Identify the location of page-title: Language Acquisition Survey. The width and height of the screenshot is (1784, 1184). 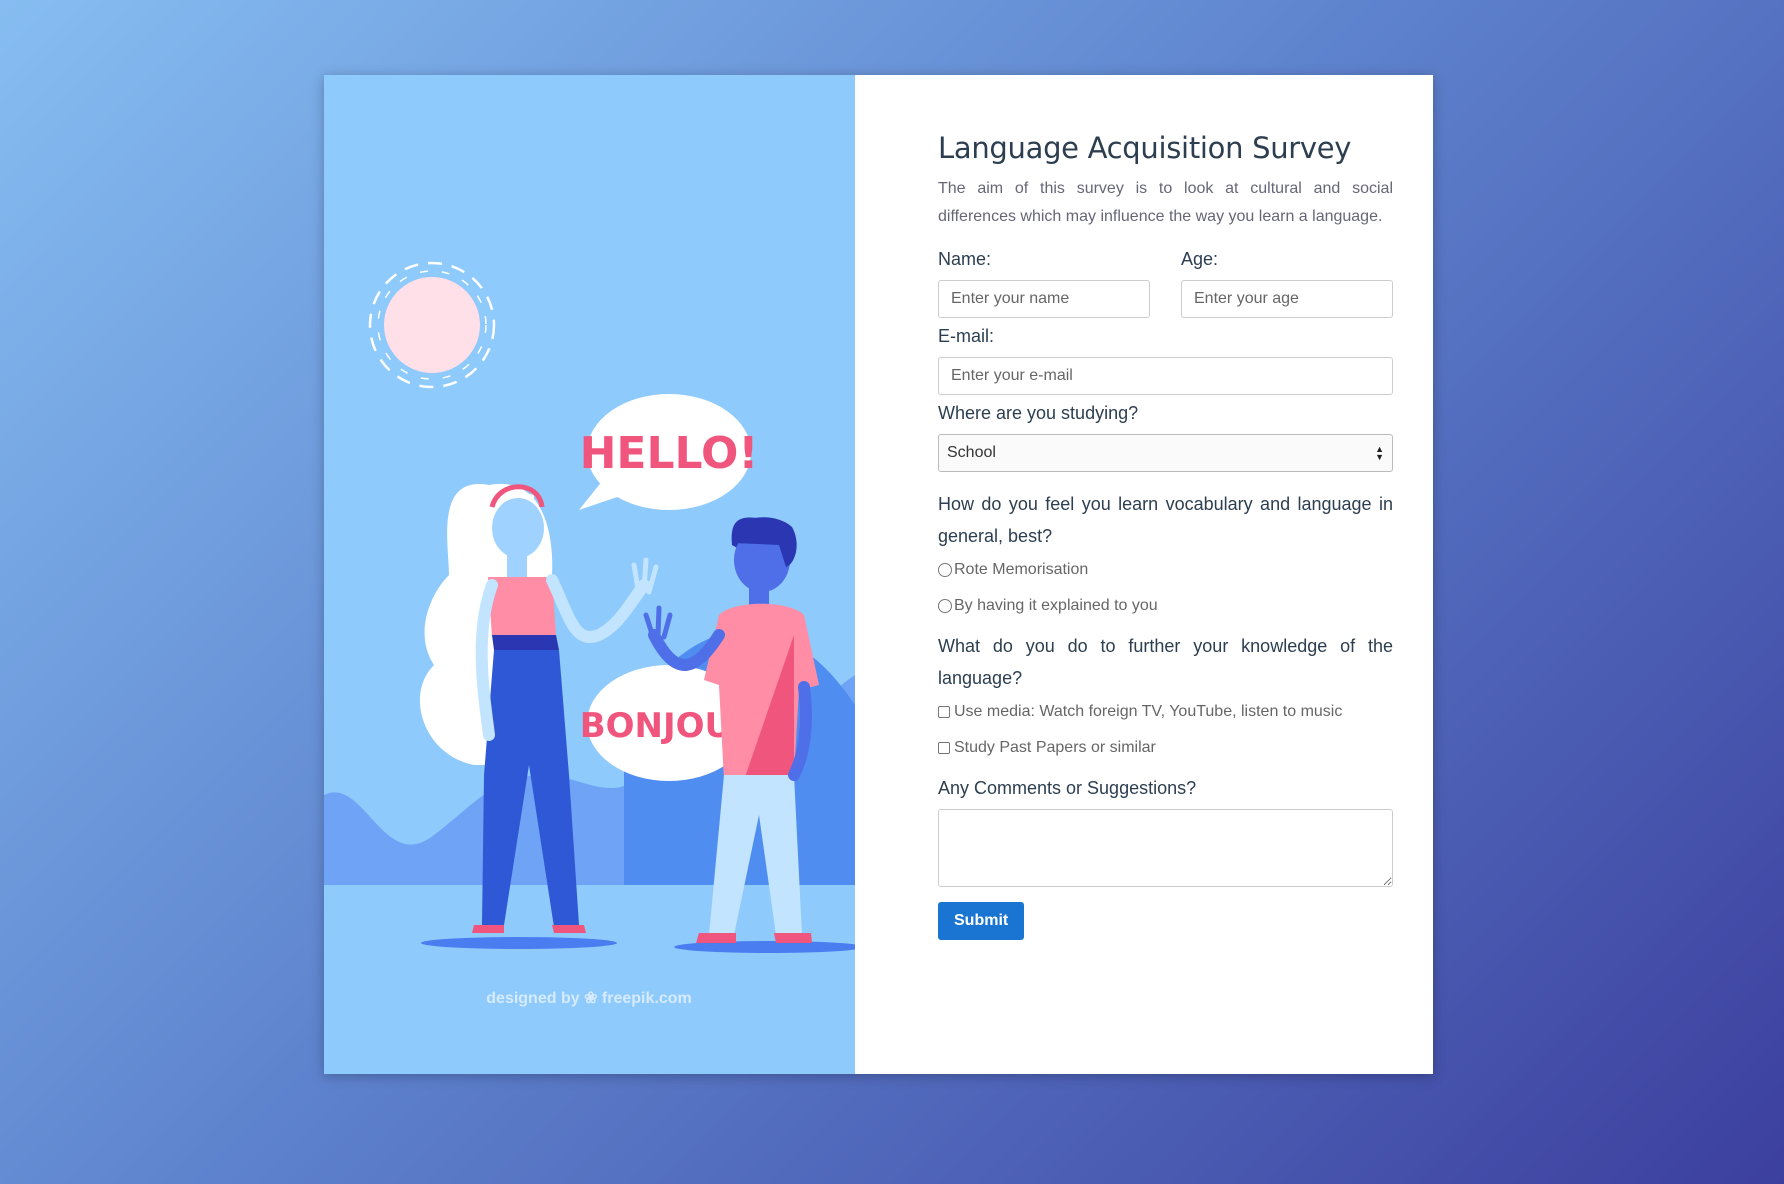
(1145, 148).